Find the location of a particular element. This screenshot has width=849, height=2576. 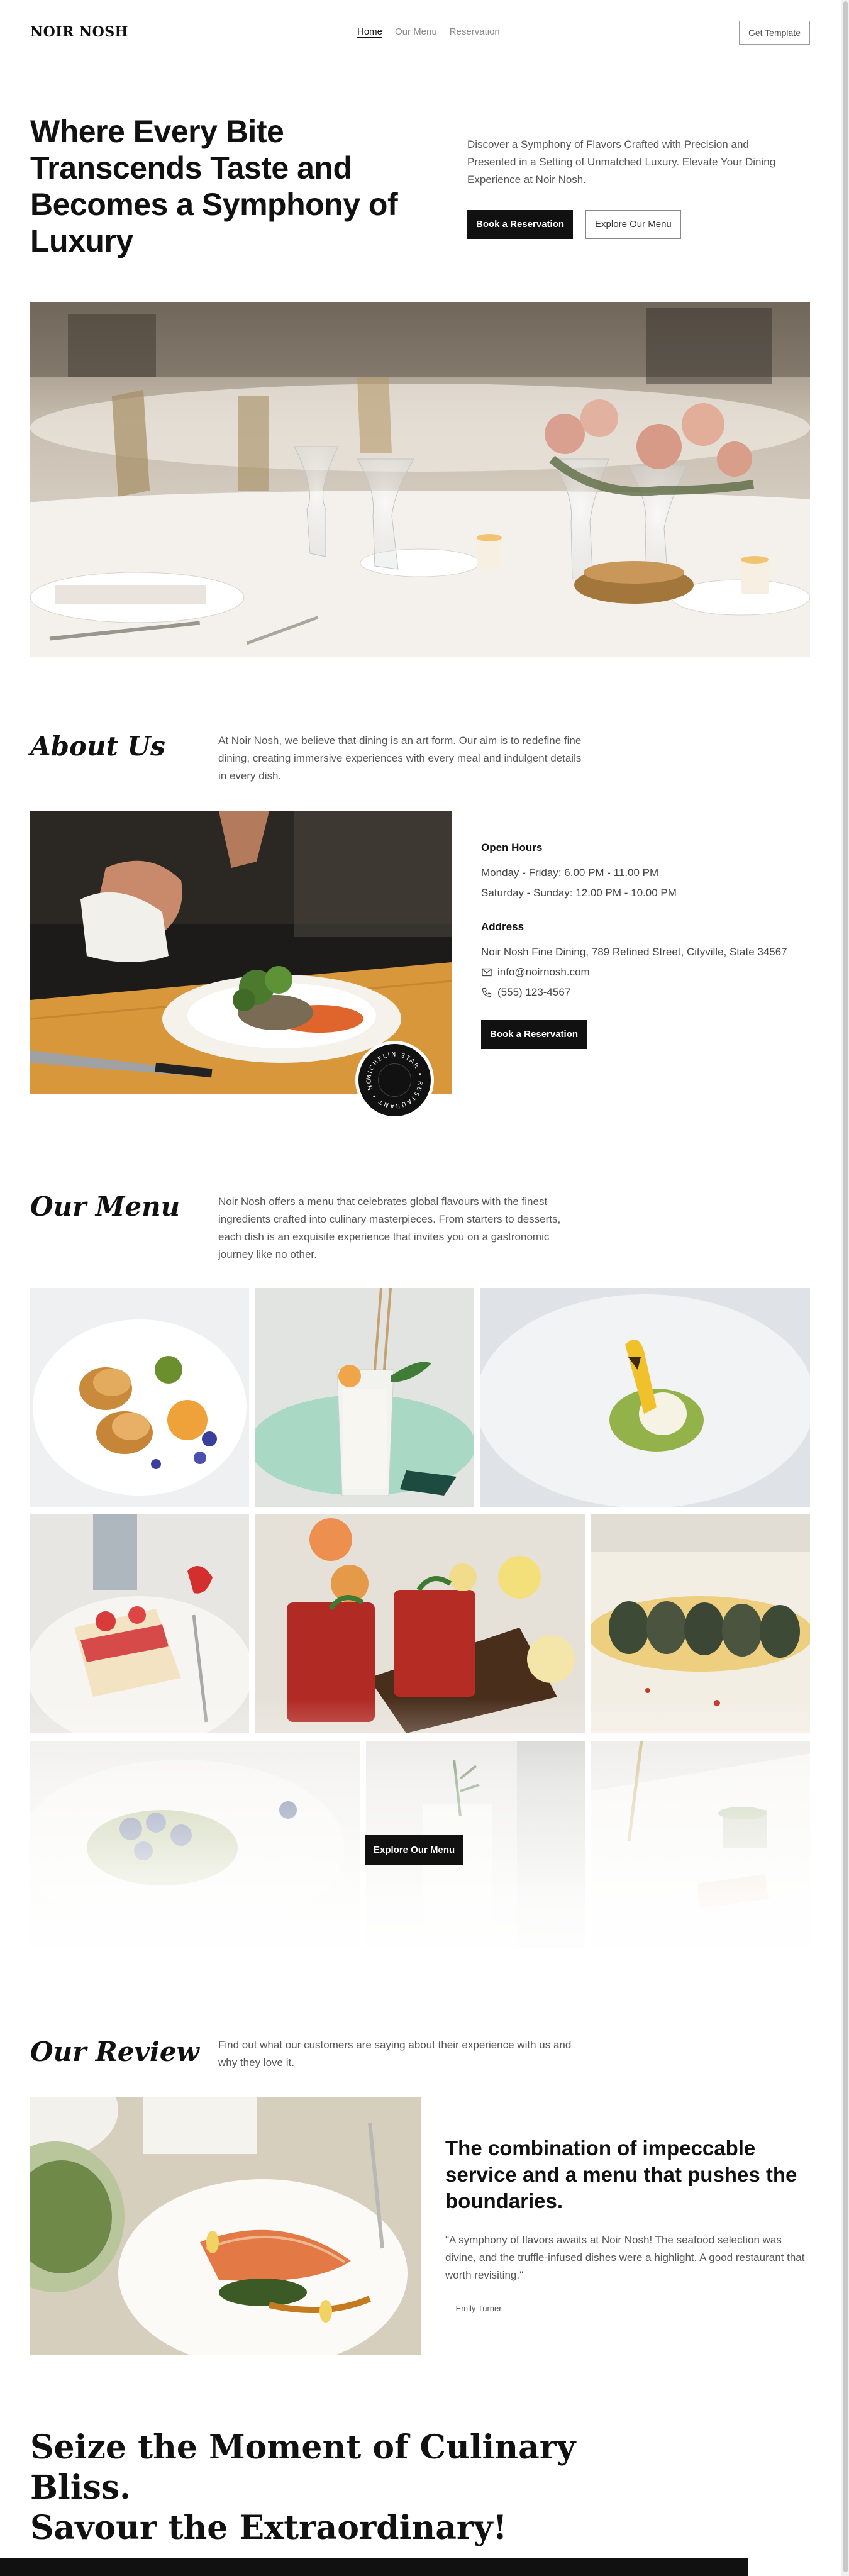

svg-text:MICHELIN STAR • RESTAURANT • N: MICHELIN STAR • RESTAURANT • NOIR NOSH • is located at coordinates (391, 1076).